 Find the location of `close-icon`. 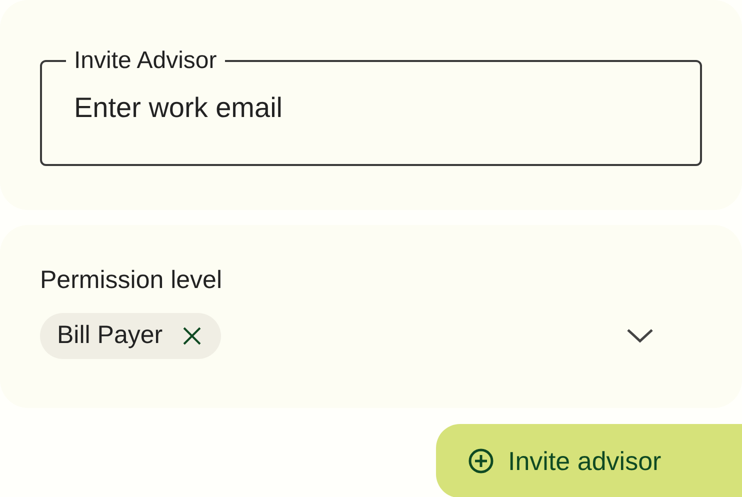

close-icon is located at coordinates (191, 336).